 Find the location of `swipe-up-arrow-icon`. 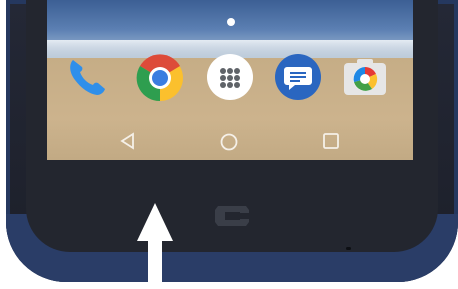

swipe-up-arrow-icon is located at coordinates (155, 246).